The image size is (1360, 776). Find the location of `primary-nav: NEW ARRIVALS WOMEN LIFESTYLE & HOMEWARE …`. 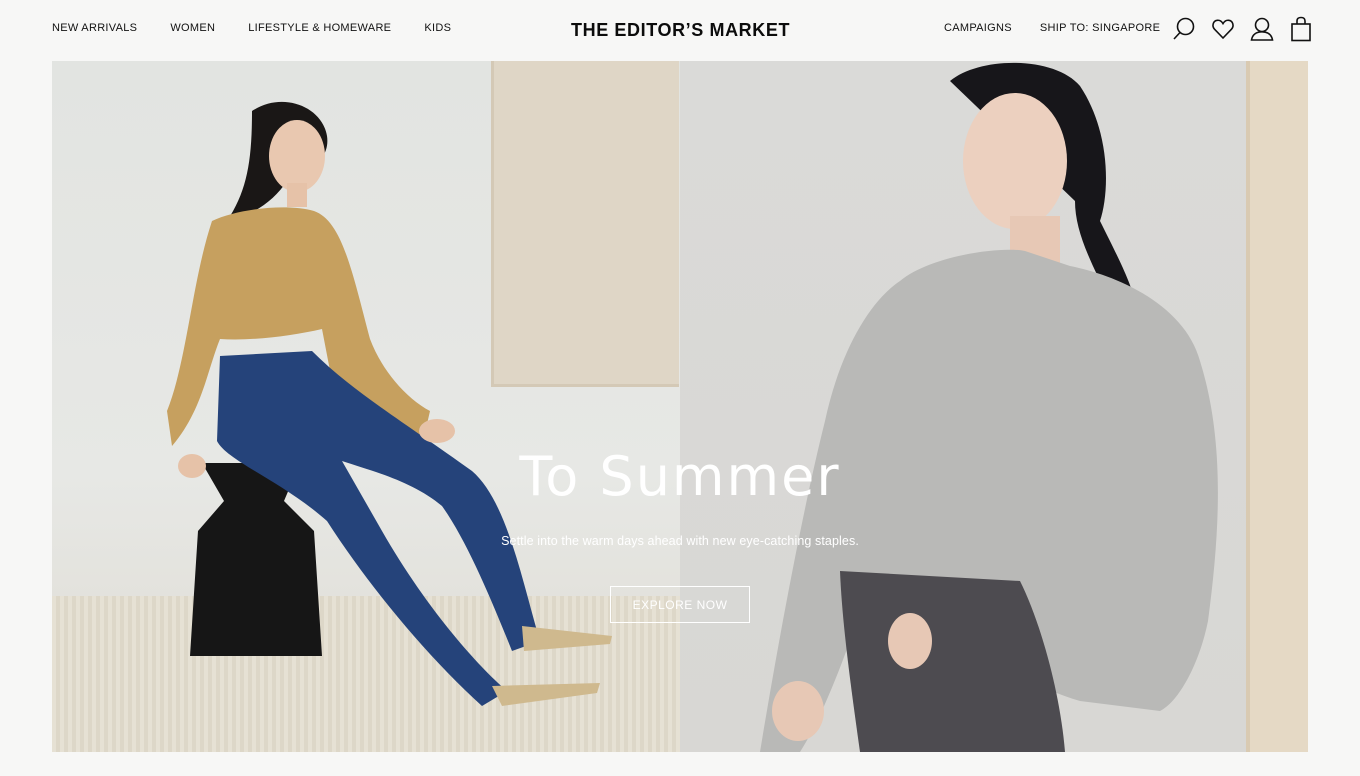

primary-nav: NEW ARRIVALS WOMEN LIFESTYLE & HOMEWARE … is located at coordinates (268, 28).